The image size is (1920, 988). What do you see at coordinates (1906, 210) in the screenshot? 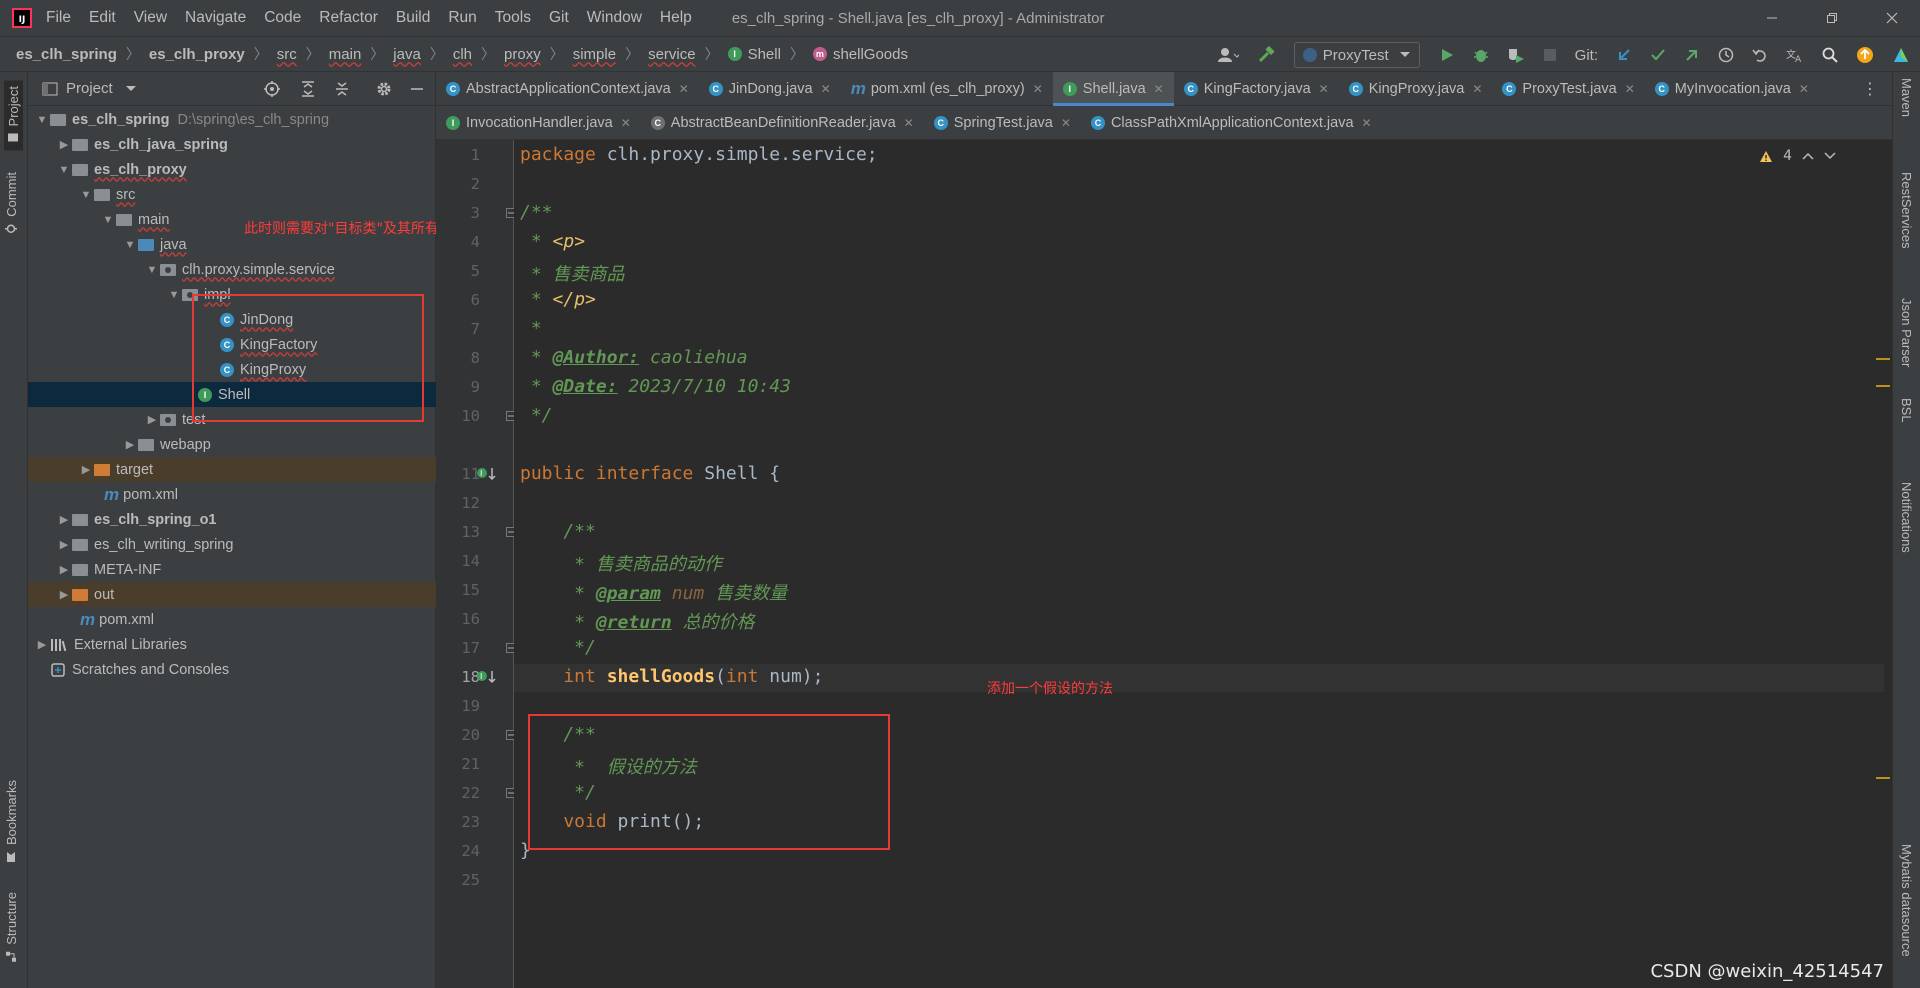
I see `restservices-tool-tab: RestServices` at bounding box center [1906, 210].